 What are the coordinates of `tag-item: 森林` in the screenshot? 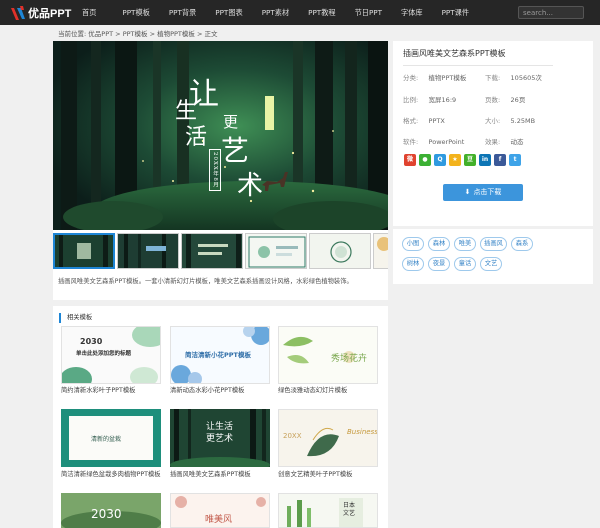 It's located at (439, 244).